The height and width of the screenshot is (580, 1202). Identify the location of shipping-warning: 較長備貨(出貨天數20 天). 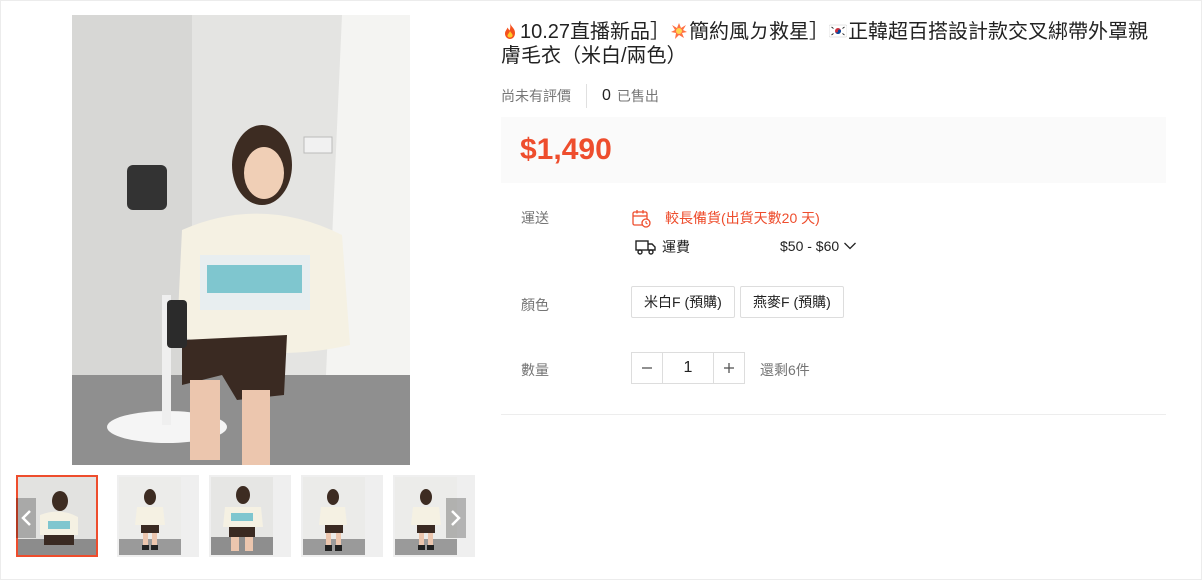
(725, 218).